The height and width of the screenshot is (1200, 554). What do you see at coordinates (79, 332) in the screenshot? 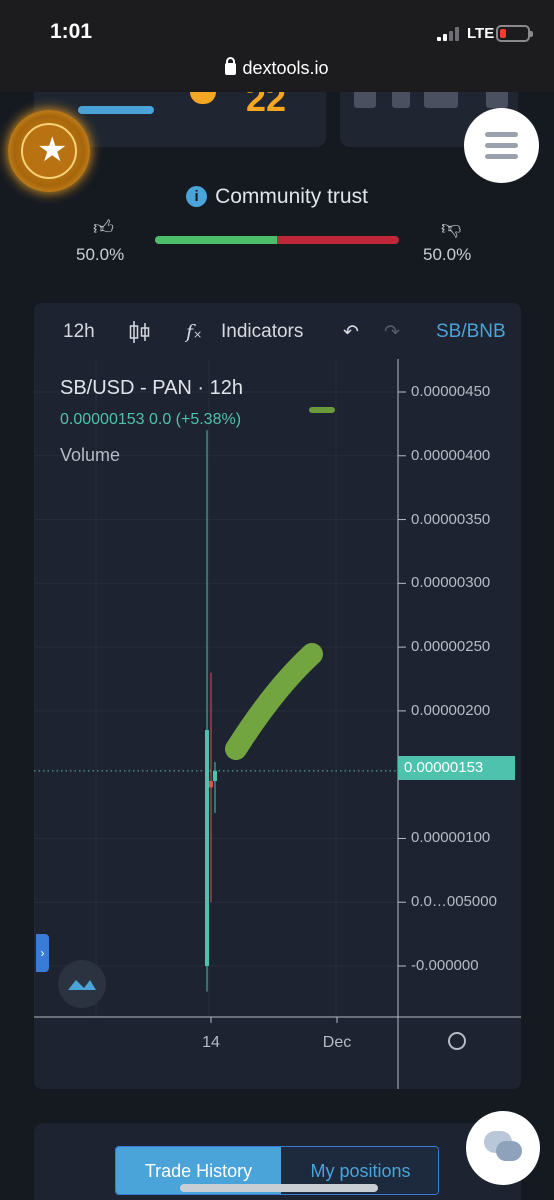
I see `interval-selector: 12h` at bounding box center [79, 332].